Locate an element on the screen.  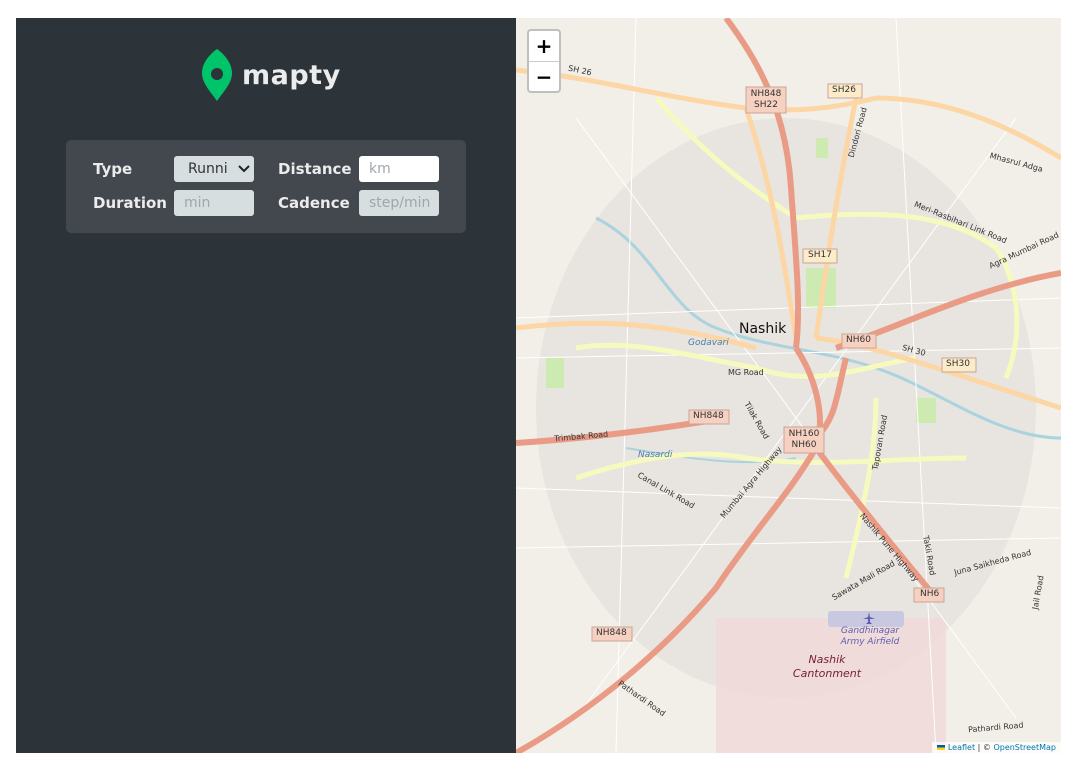
brand-name: mapty is located at coordinates (291, 75).